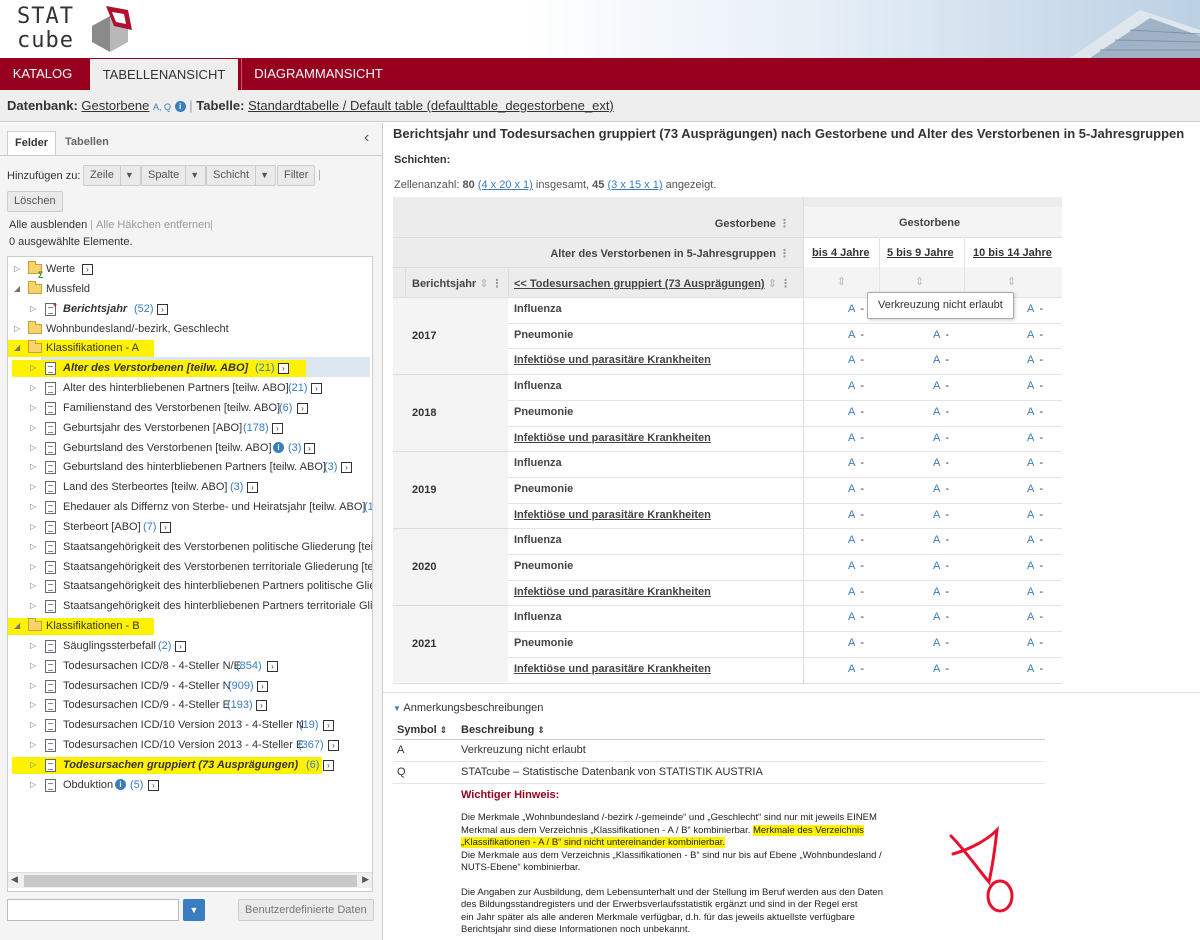  I want to click on database-flags: A, Q, so click(162, 107).